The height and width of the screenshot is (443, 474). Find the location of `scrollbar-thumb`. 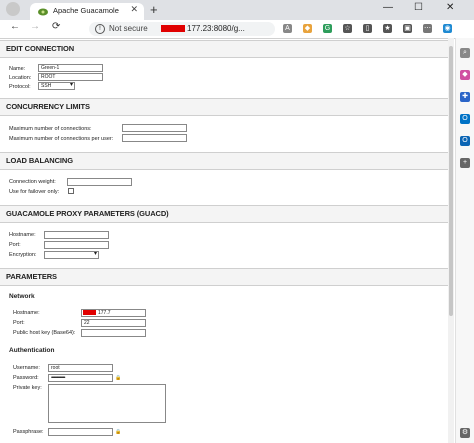

scrollbar-thumb is located at coordinates (451, 181).